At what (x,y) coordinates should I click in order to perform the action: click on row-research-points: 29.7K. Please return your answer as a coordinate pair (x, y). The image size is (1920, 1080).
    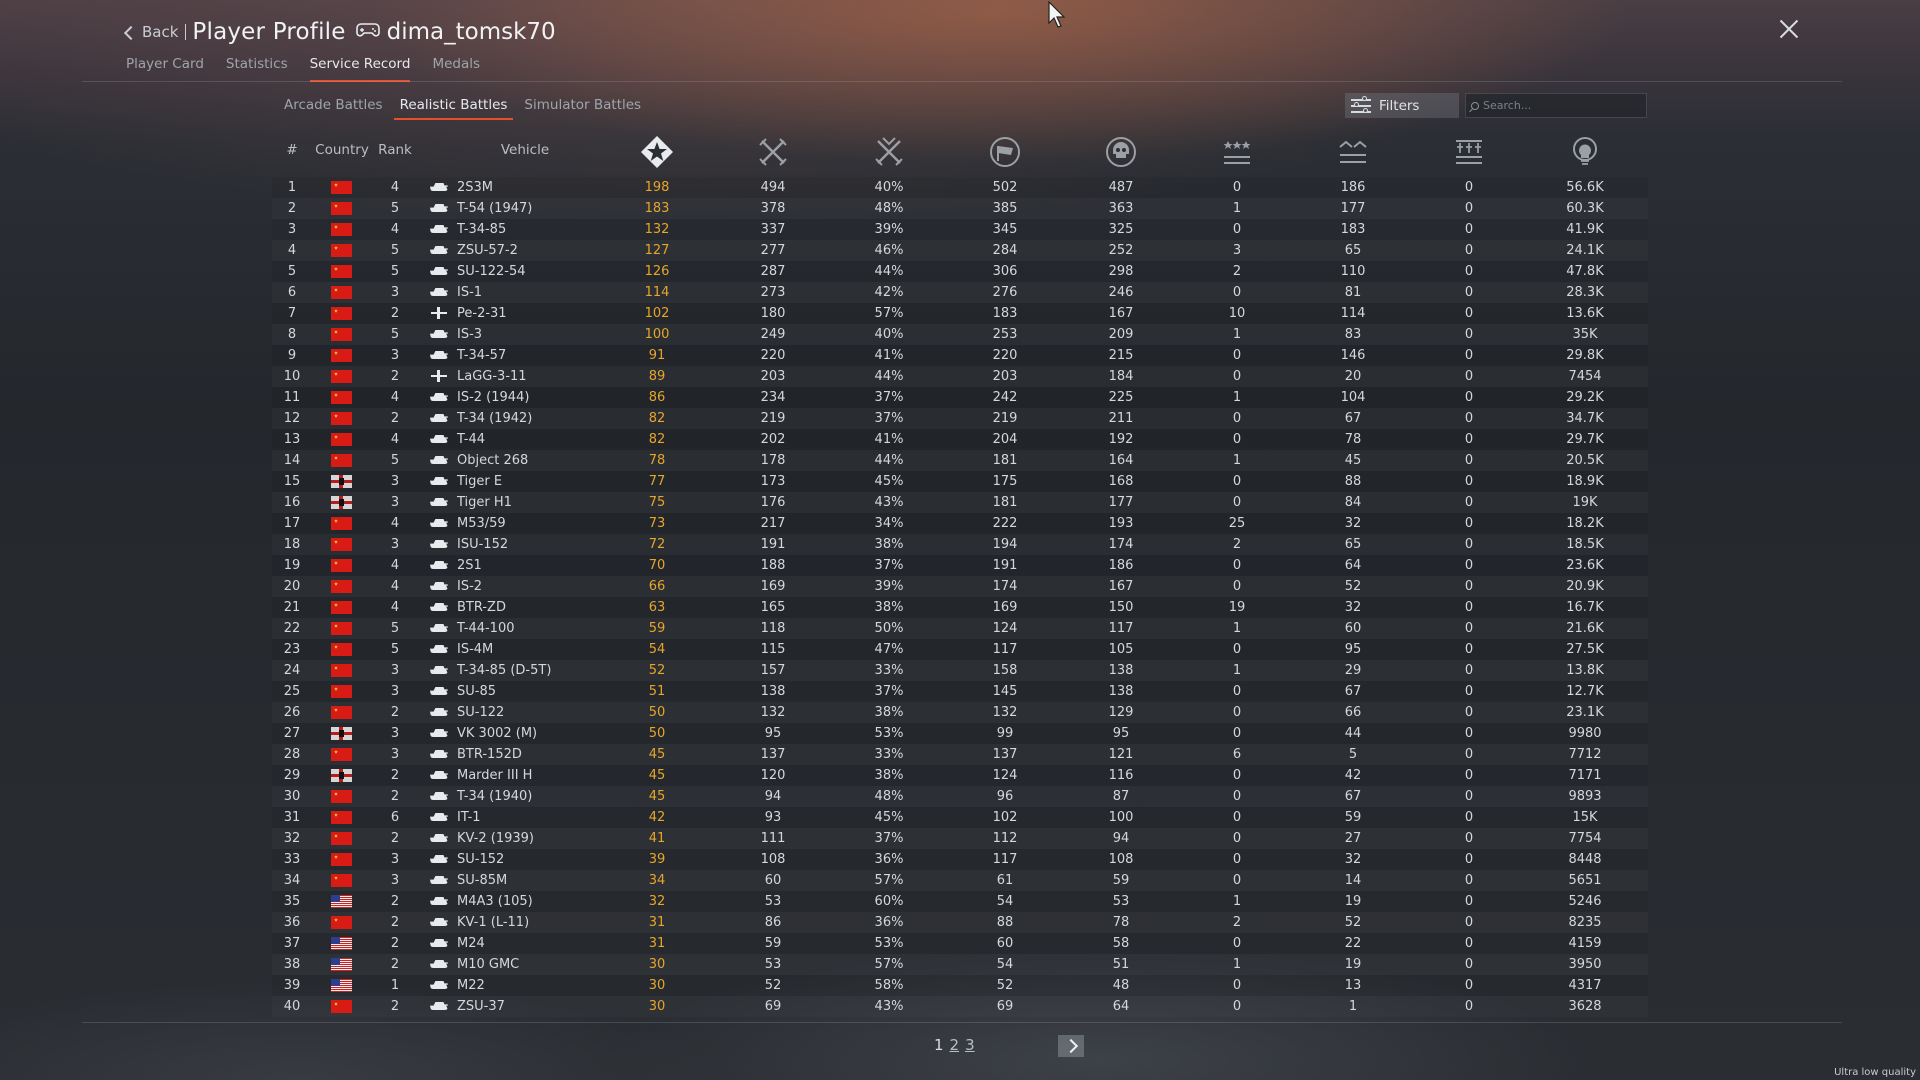
    Looking at the image, I should click on (1585, 439).